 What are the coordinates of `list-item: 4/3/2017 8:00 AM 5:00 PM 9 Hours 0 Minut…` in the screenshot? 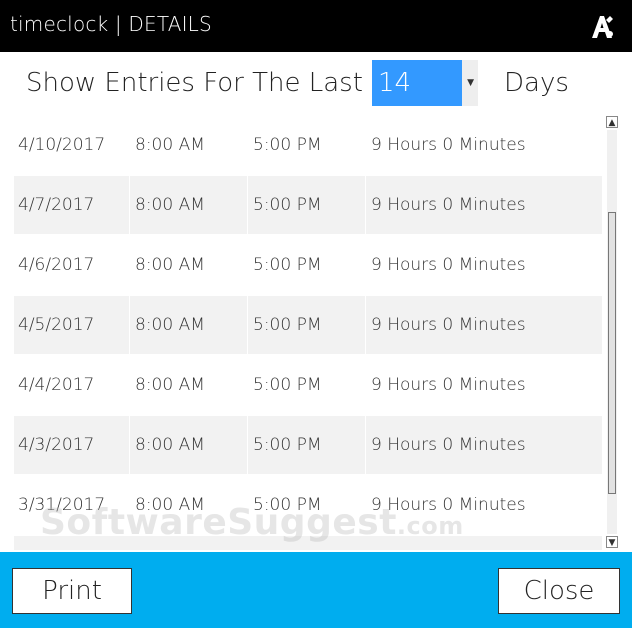 It's located at (308, 445).